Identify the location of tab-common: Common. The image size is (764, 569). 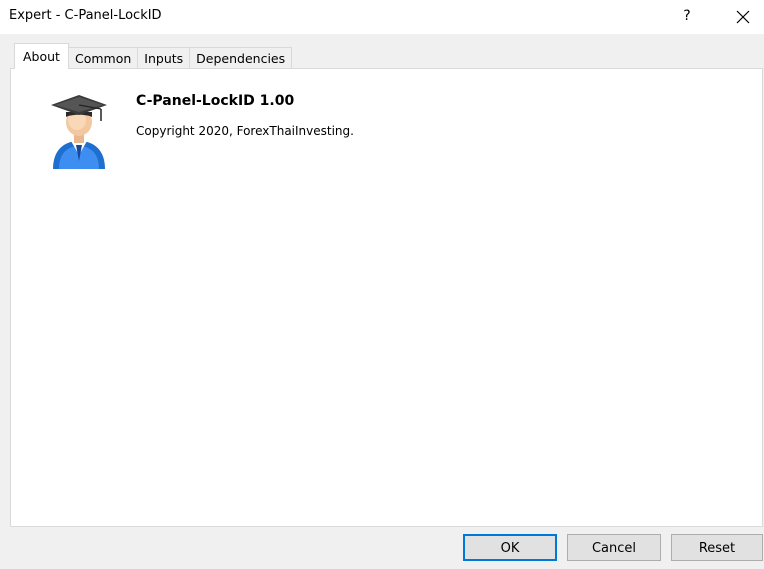
(103, 58).